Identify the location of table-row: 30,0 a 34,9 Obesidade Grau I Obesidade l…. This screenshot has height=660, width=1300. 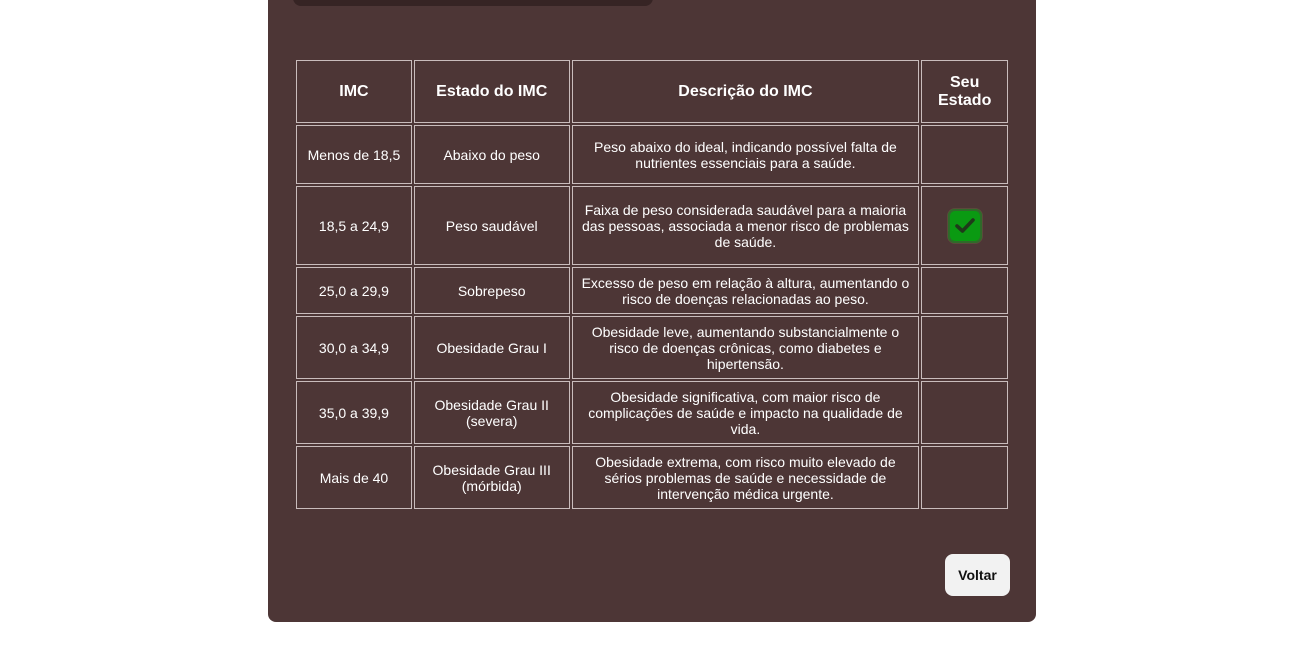
(652, 347).